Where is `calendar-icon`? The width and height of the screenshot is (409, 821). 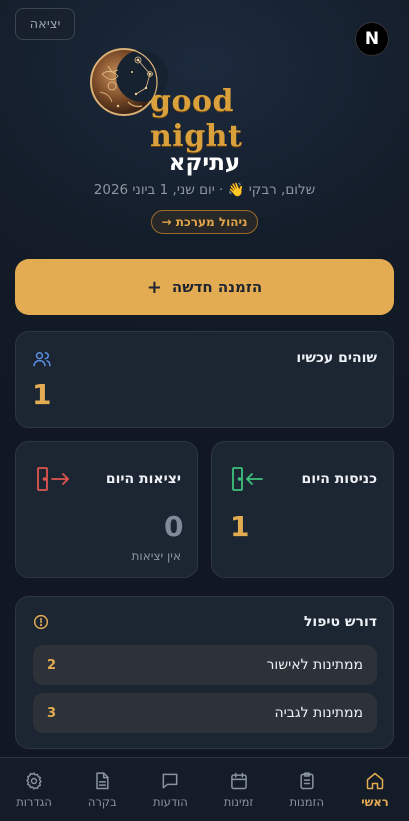
calendar-icon is located at coordinates (238, 780).